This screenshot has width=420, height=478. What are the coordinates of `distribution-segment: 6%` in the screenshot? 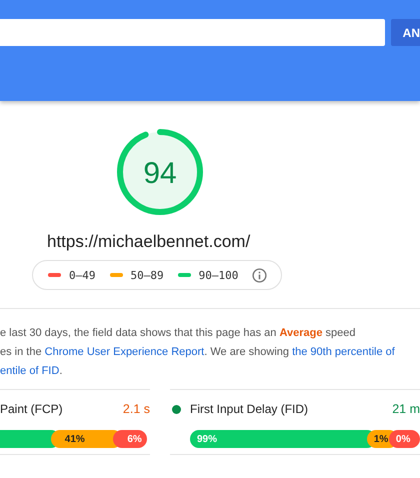 It's located at (130, 439).